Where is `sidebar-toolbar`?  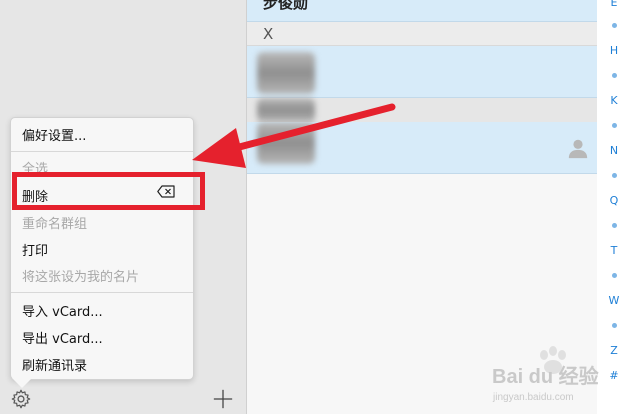 sidebar-toolbar is located at coordinates (123, 399).